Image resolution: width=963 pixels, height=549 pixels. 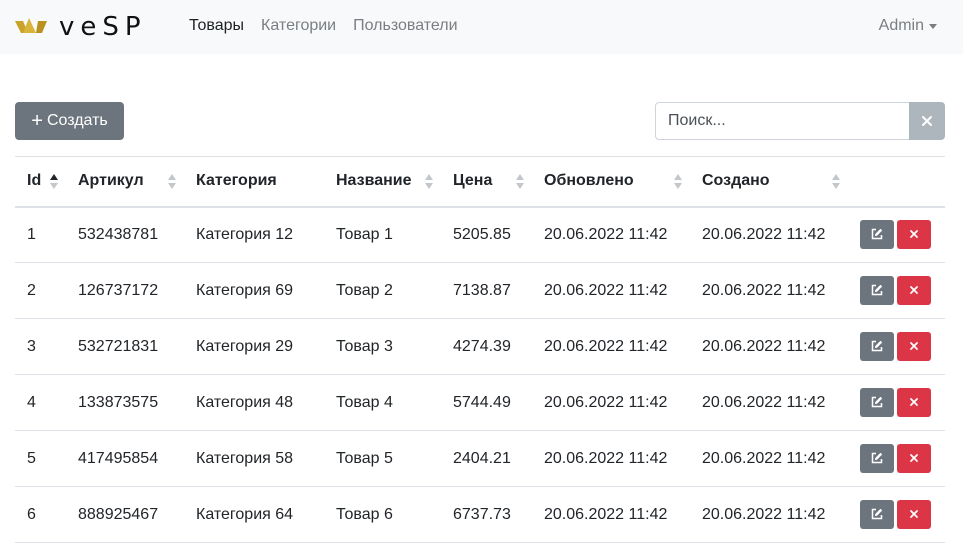 What do you see at coordinates (481, 27) in the screenshot?
I see `navbar: veSP Товары Категории Пользователи Admin` at bounding box center [481, 27].